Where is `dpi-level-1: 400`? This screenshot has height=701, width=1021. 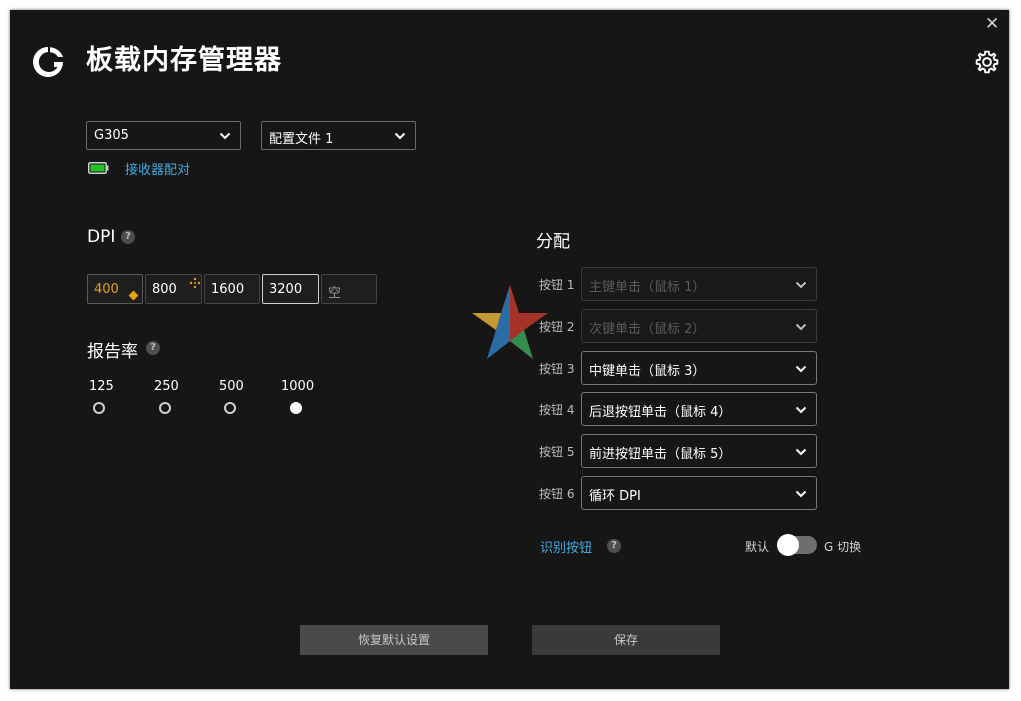 dpi-level-1: 400 is located at coordinates (115, 289).